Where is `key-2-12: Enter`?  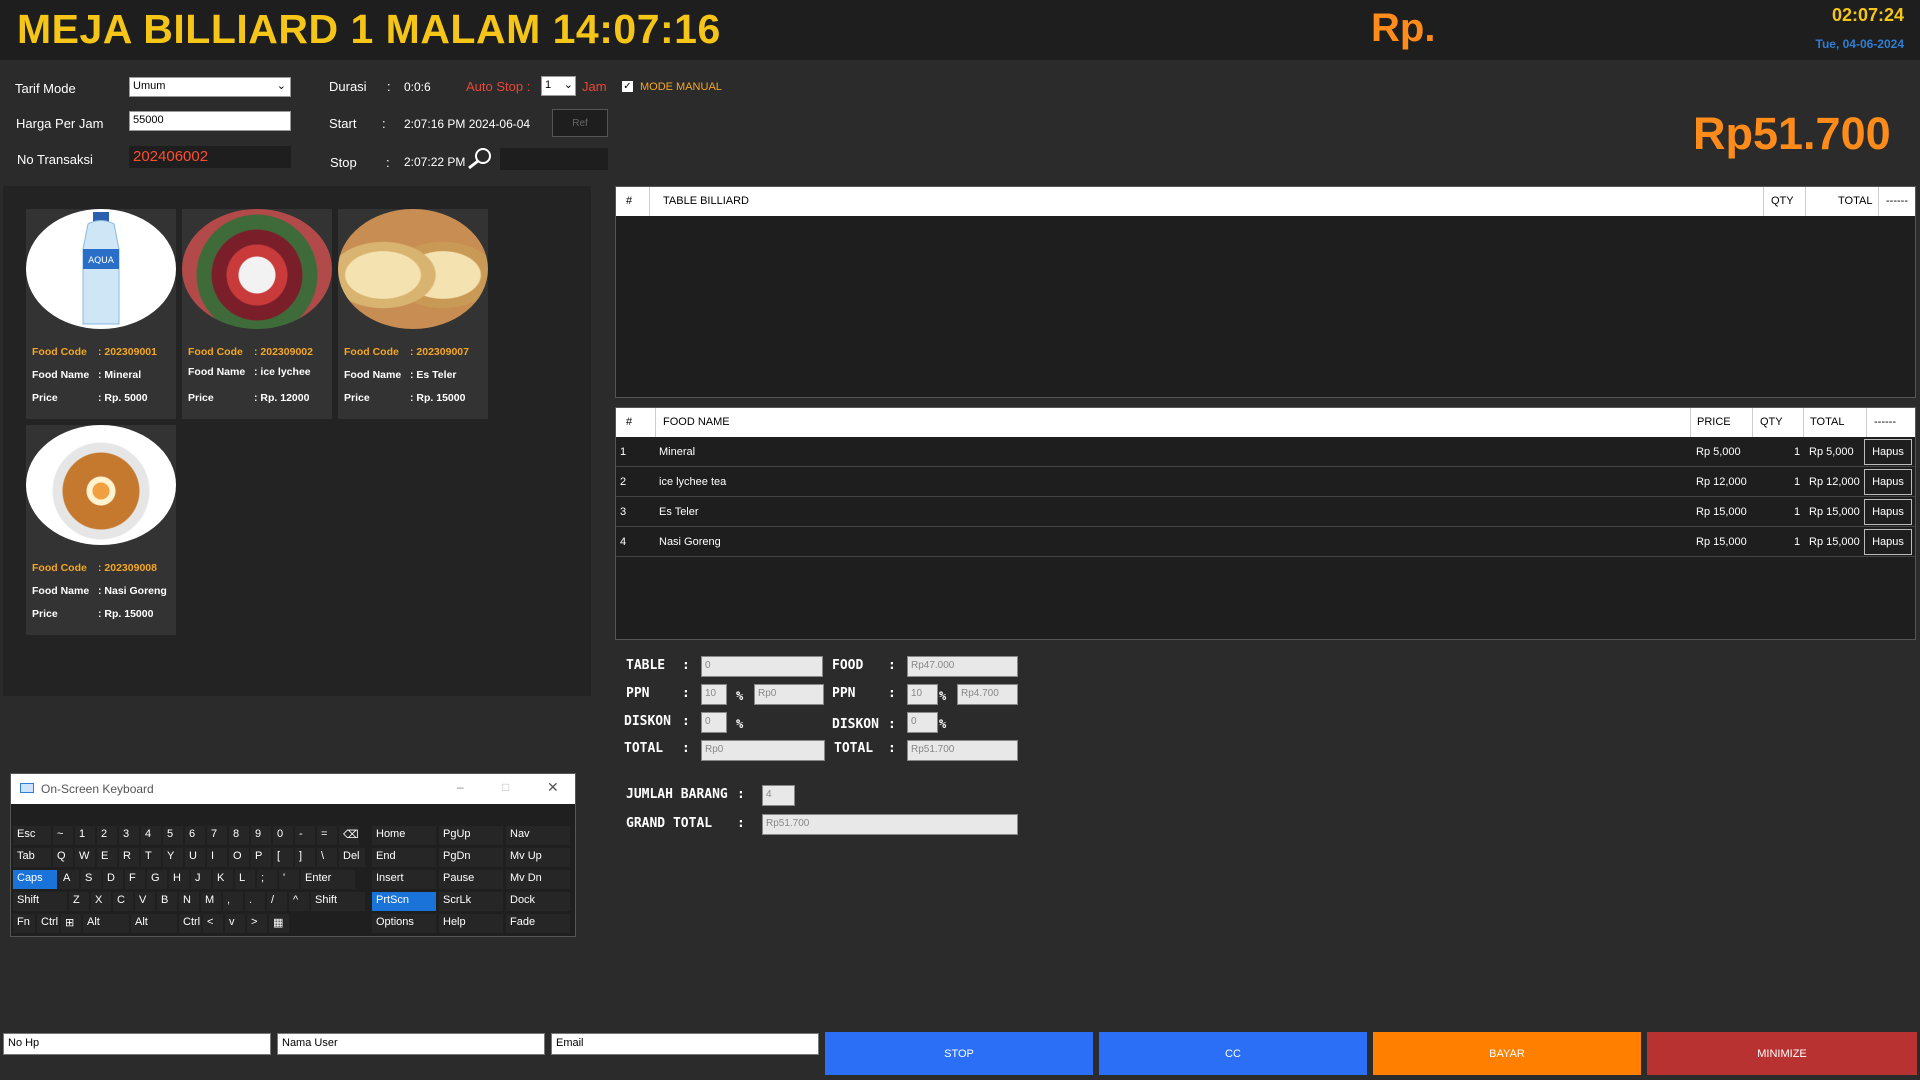
key-2-12: Enter is located at coordinates (328, 879).